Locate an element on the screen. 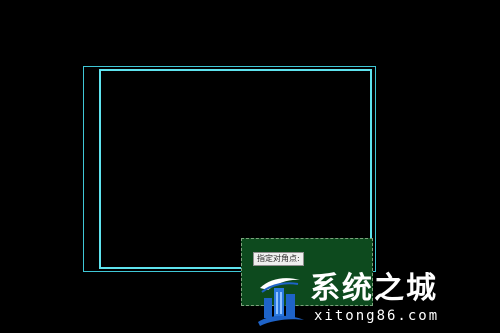 This screenshot has width=500, height=333. prompt-text: 指定对角点: is located at coordinates (278, 258).